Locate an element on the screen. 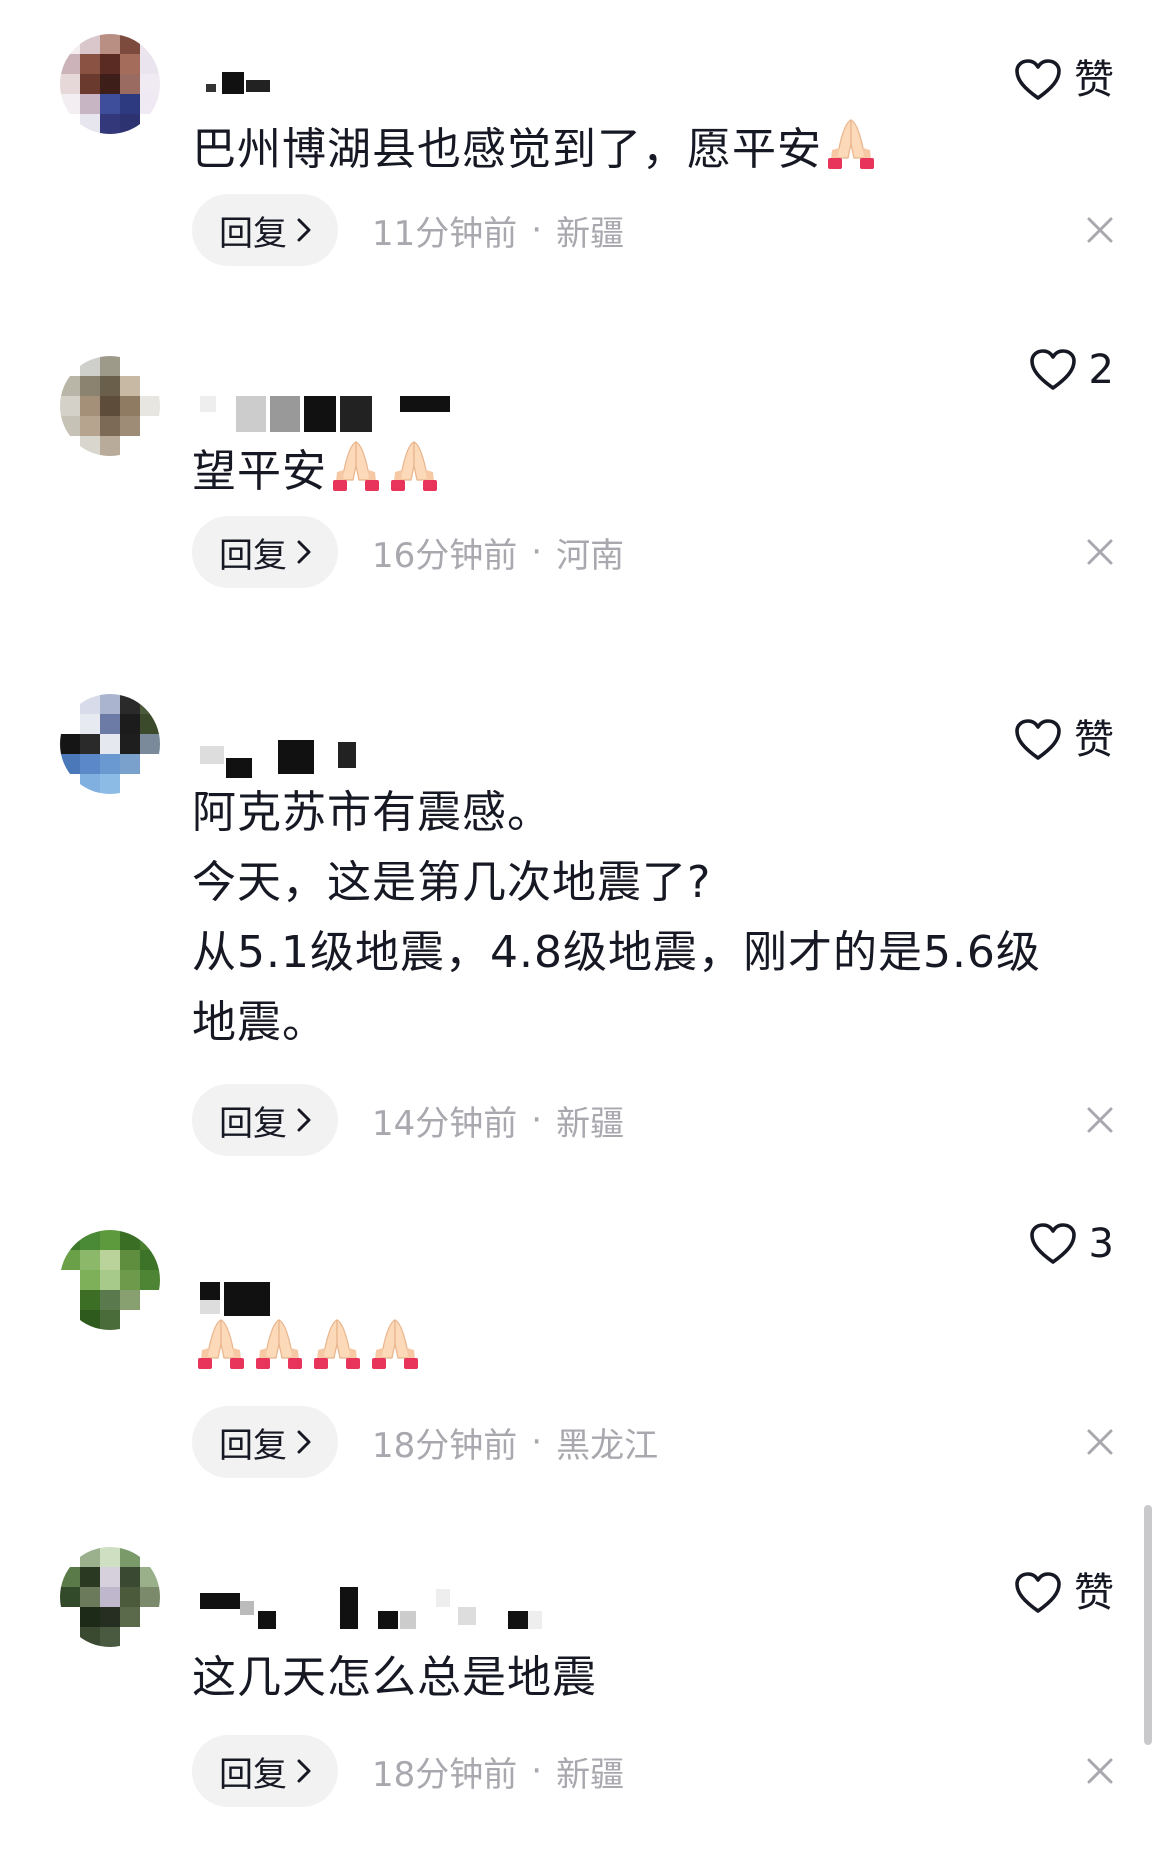  comment-meta: 14分钟前 · 新疆 is located at coordinates (498, 1120).